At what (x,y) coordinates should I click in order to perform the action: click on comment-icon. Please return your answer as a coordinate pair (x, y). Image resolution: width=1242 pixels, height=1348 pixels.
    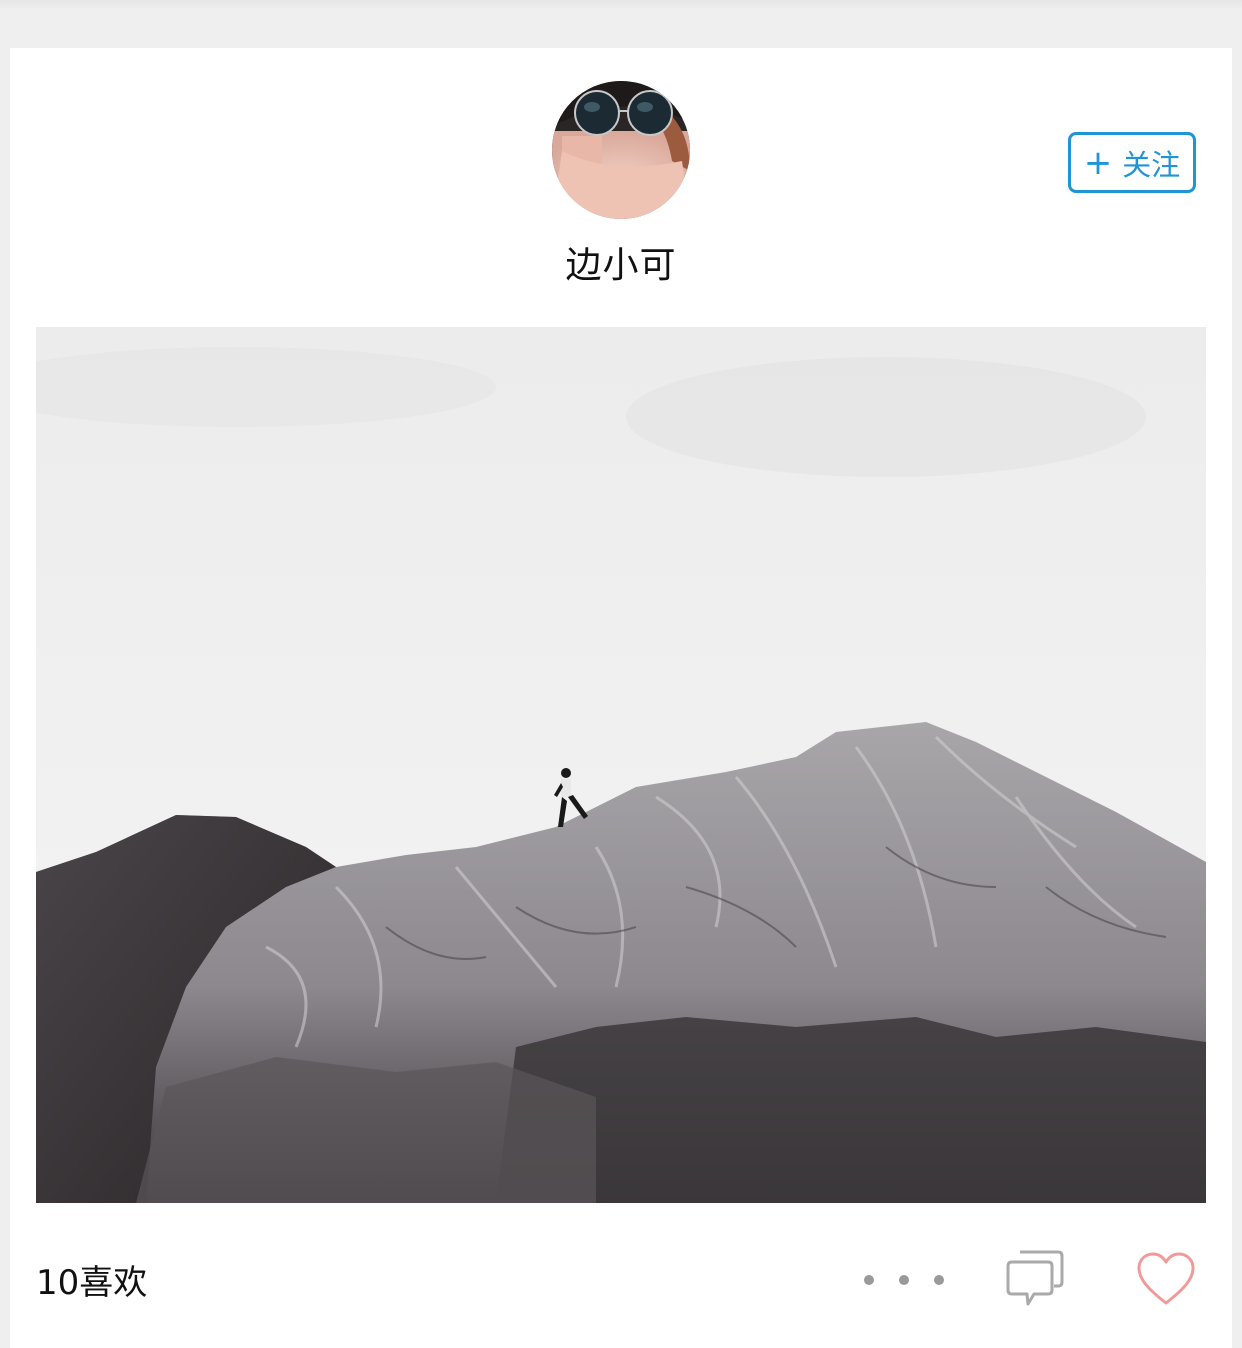
    Looking at the image, I should click on (1035, 1277).